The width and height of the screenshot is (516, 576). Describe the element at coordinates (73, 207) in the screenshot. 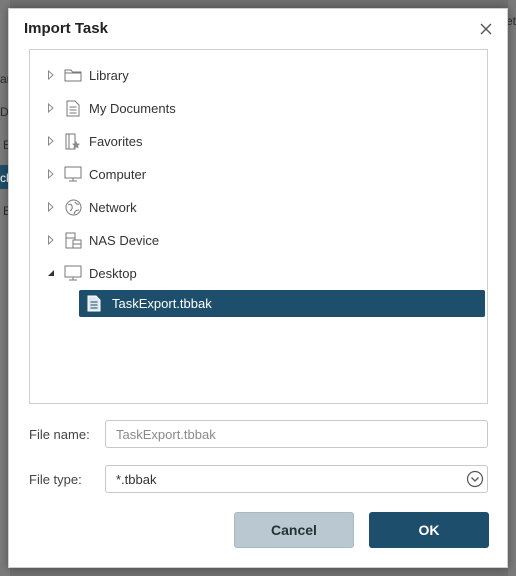

I see `network-icon` at that location.